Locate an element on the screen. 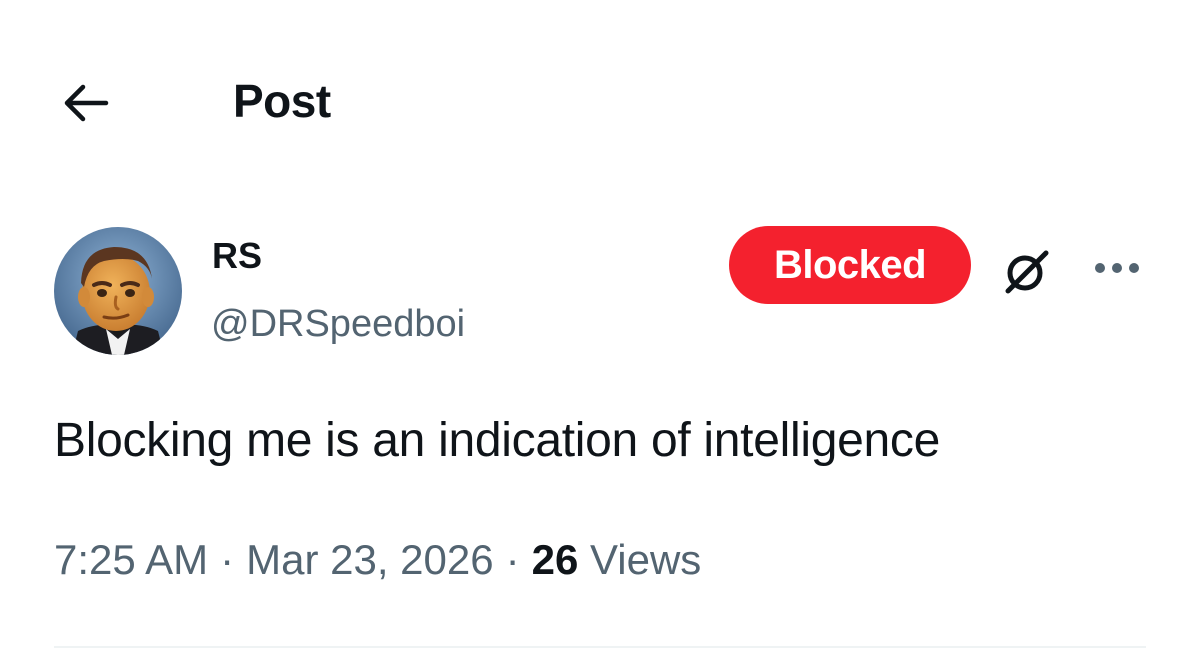 This screenshot has width=1200, height=664. views-label: Views is located at coordinates (646, 559).